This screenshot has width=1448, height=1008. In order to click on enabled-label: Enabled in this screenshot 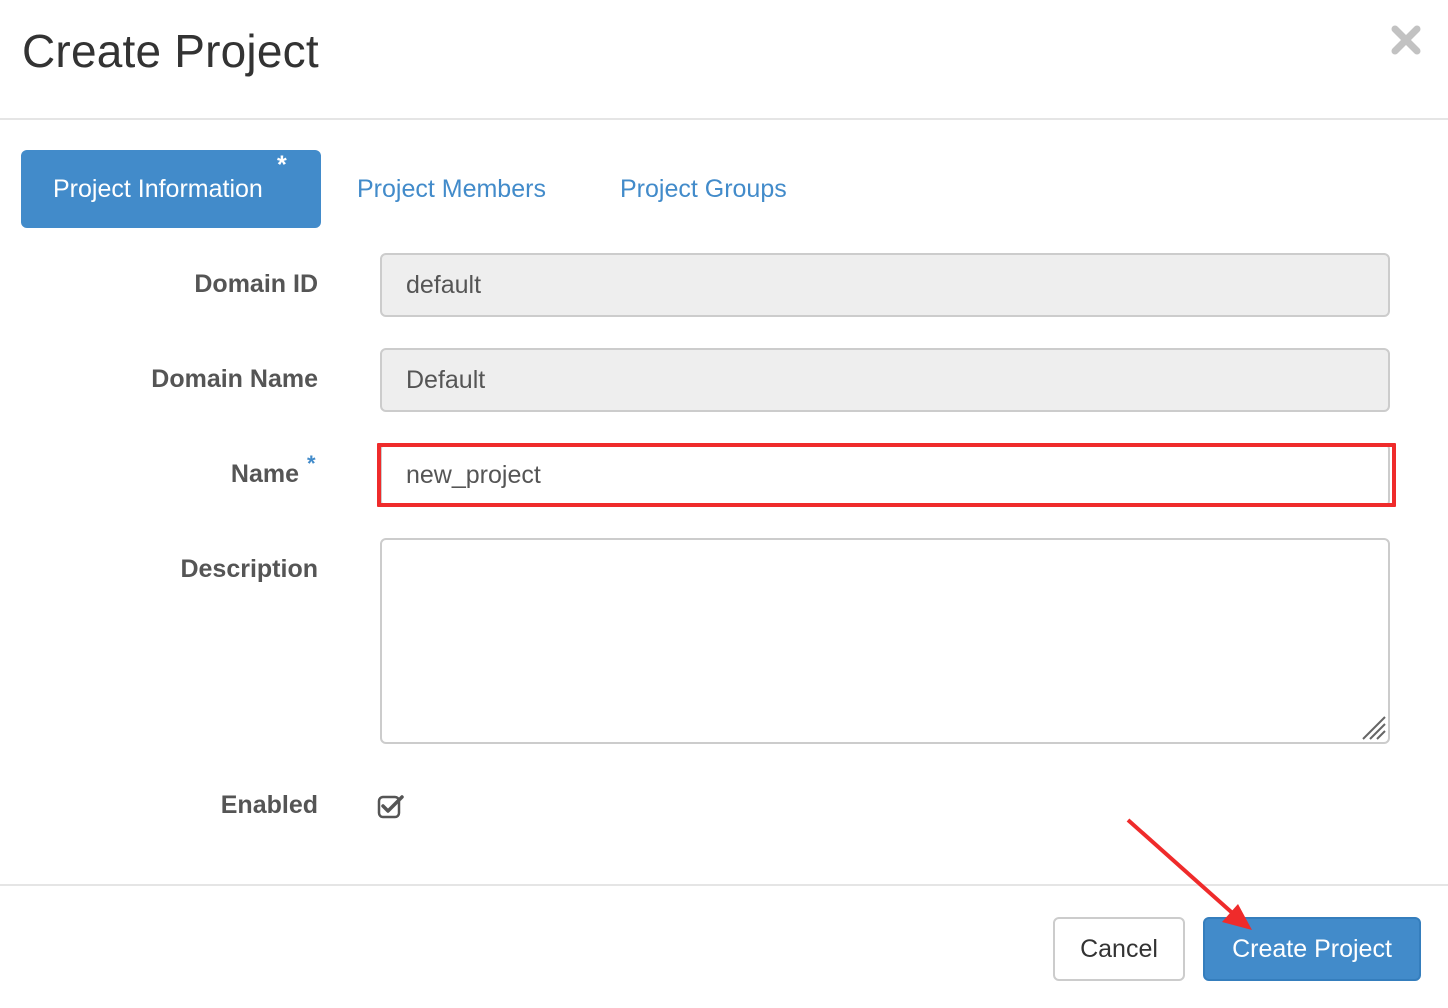, I will do `click(269, 805)`.